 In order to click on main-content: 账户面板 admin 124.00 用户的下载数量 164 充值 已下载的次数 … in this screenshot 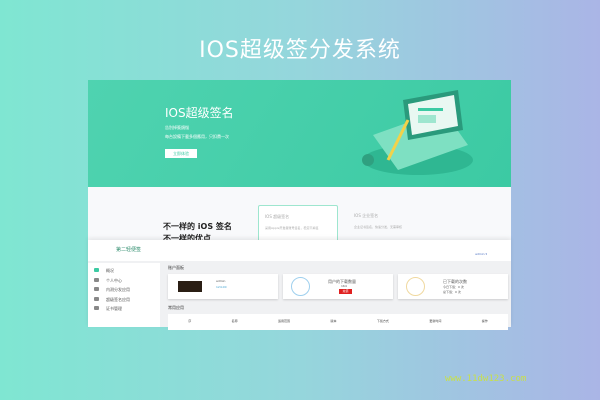, I will do `click(338, 297)`.